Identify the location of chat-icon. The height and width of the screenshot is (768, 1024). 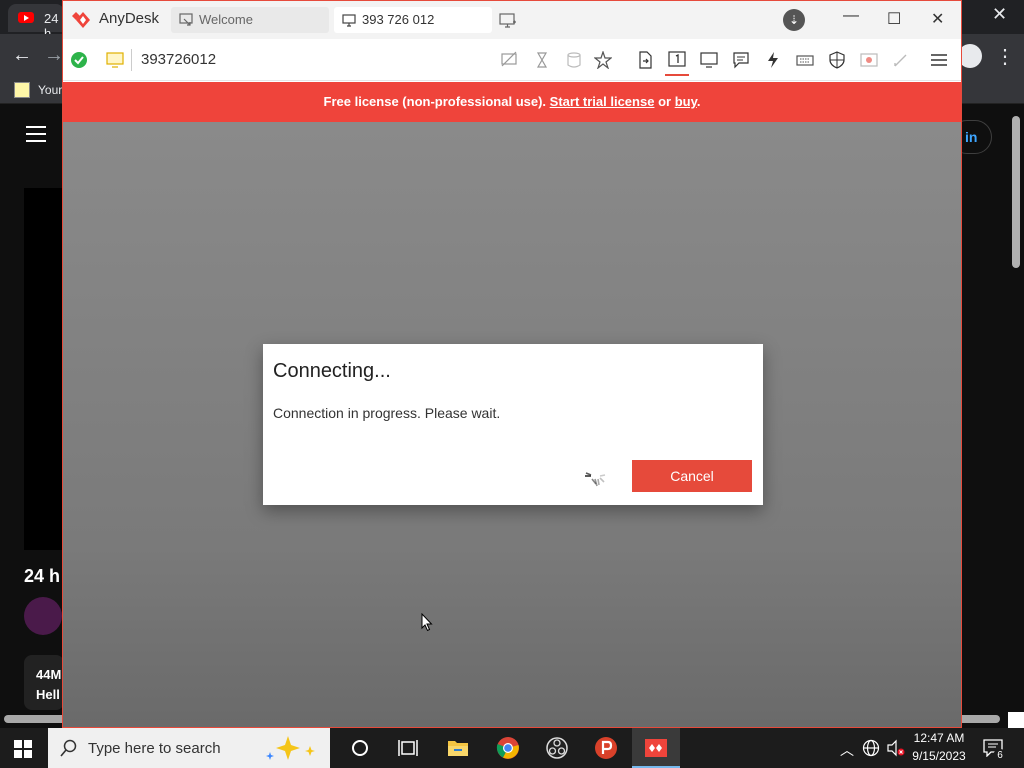
(741, 60).